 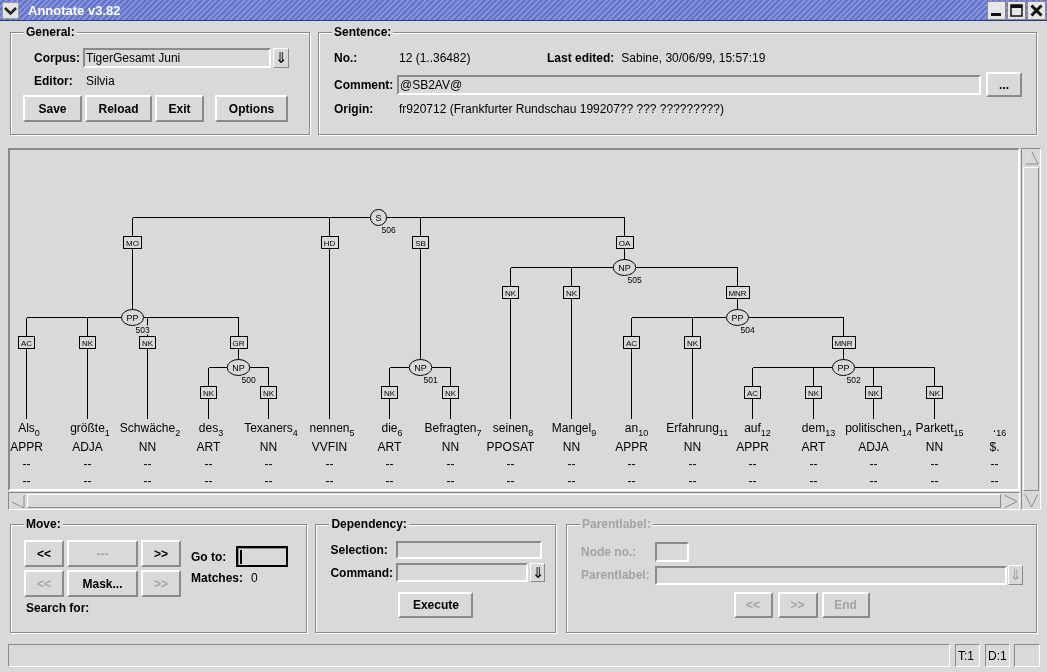 What do you see at coordinates (436, 605) in the screenshot?
I see `execute-button: Execute` at bounding box center [436, 605].